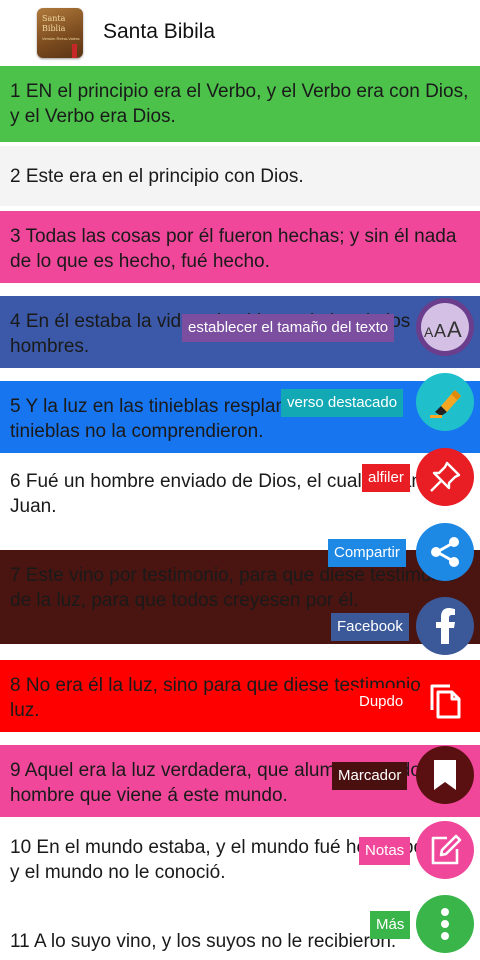 The image size is (480, 960). I want to click on highlight-button, so click(445, 402).